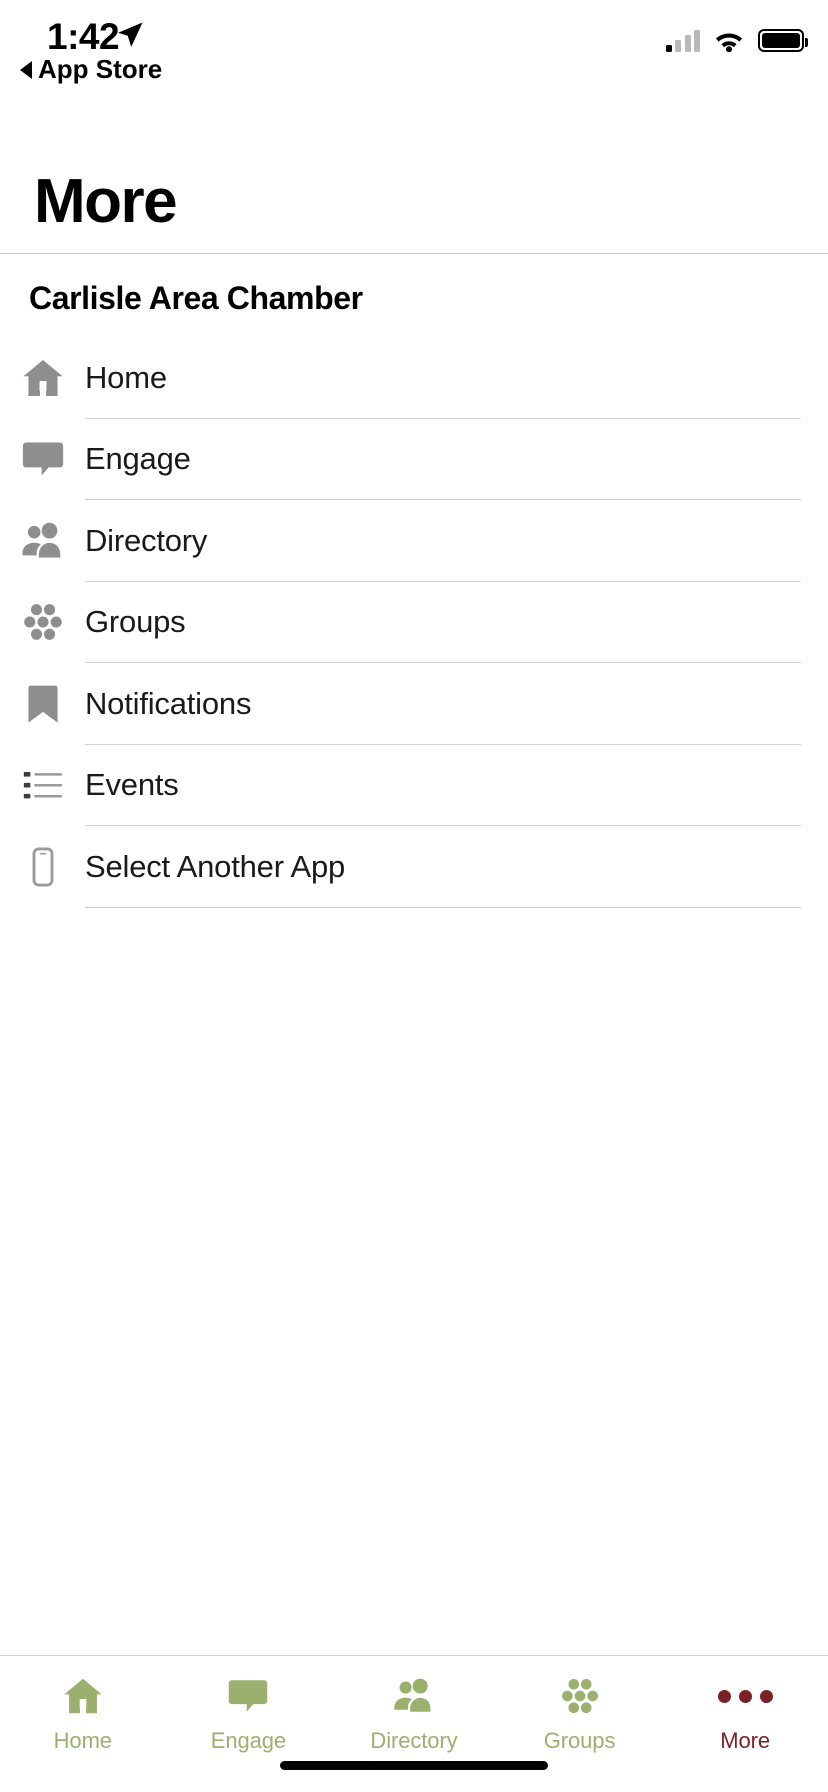 The height and width of the screenshot is (1792, 828). What do you see at coordinates (729, 43) in the screenshot?
I see `wifi-icon` at bounding box center [729, 43].